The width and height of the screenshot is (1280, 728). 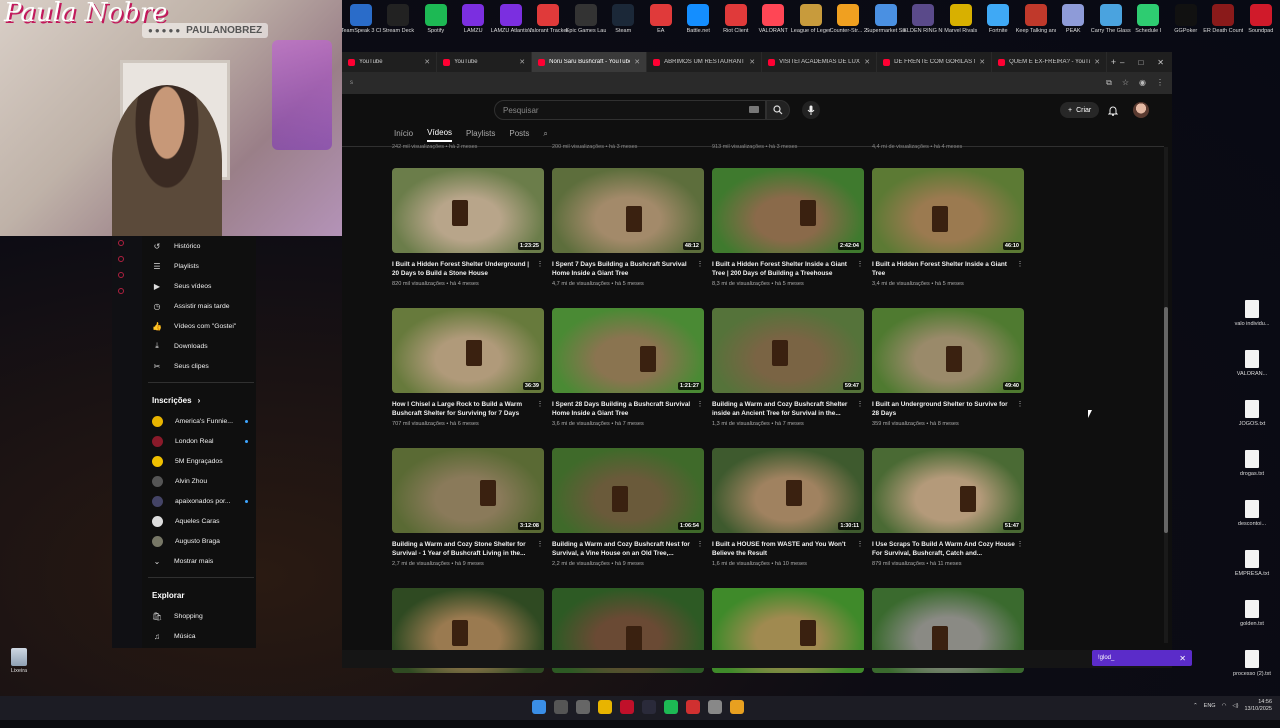 I want to click on overlay-chip: !glod_ ✕, so click(x=1142, y=658).